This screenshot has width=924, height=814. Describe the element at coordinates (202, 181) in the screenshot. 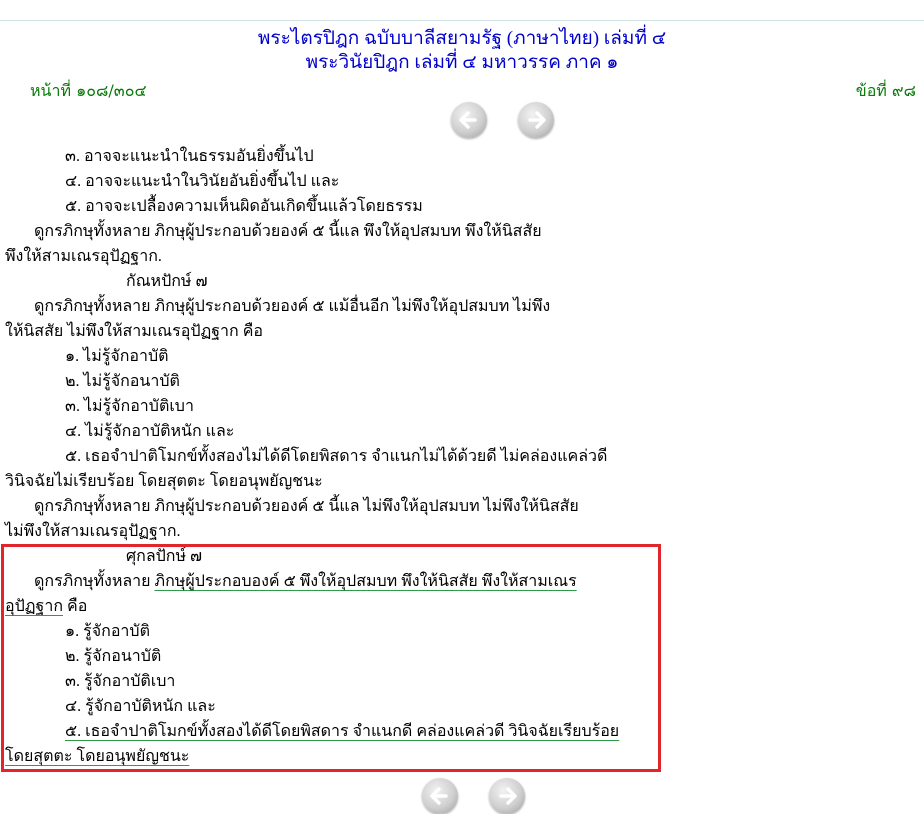

I see `text-line: ๔. อาจจะแนะนำในวินัยอันยิ่งขึ้นไป และ` at that location.